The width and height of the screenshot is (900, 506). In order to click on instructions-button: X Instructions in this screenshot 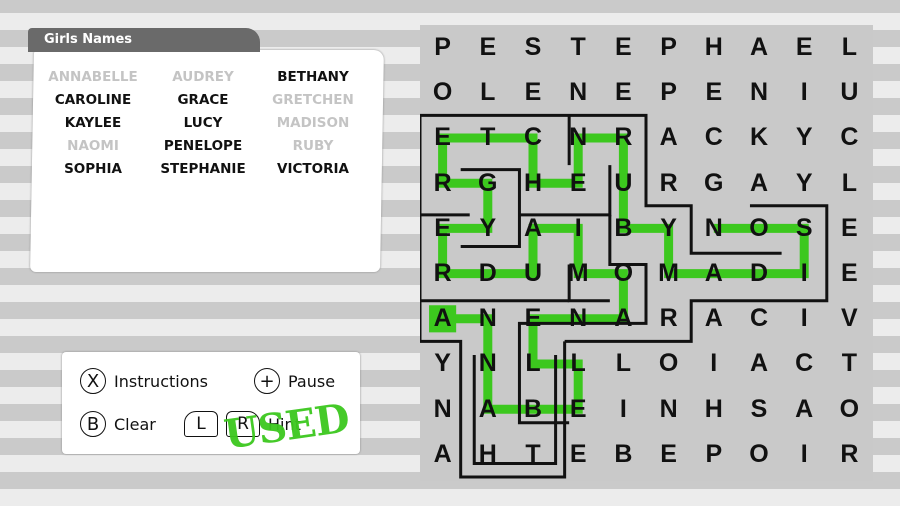, I will do `click(144, 381)`.